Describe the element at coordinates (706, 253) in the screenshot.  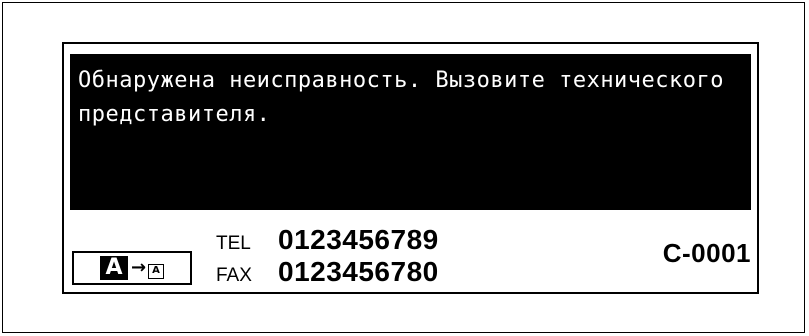
I see `error-code: C-0001` at that location.